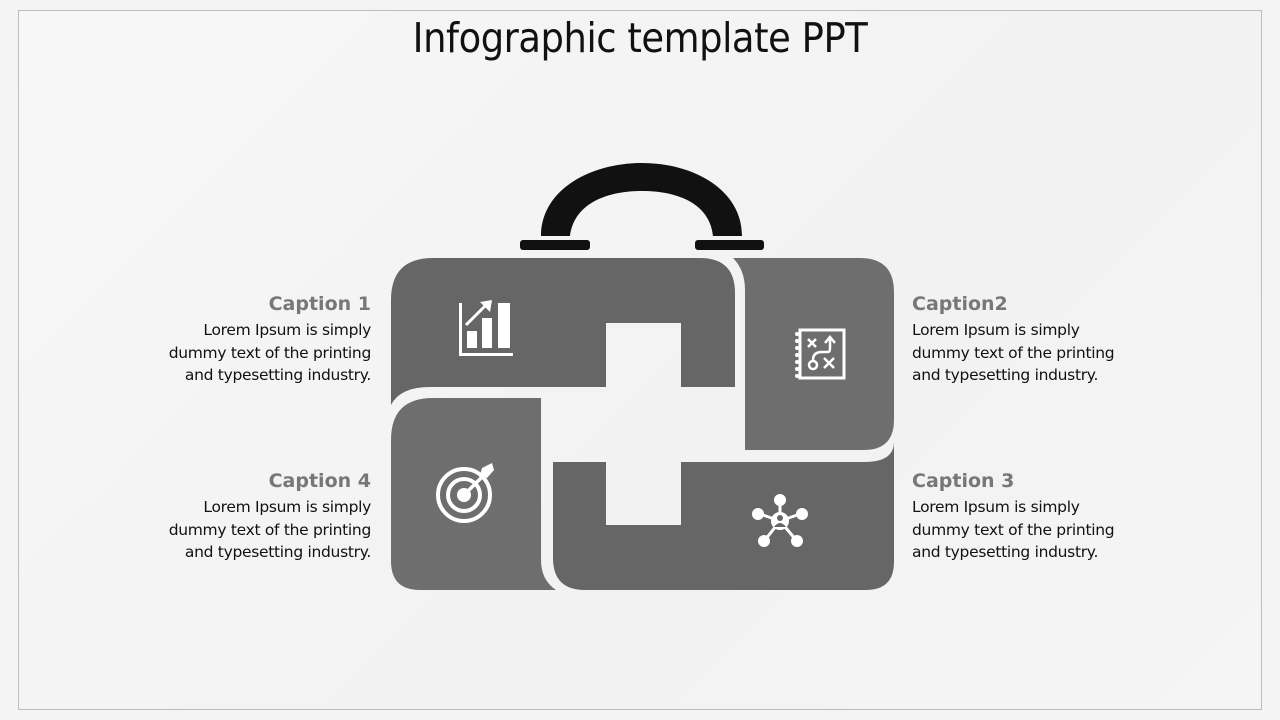  Describe the element at coordinates (319, 481) in the screenshot. I see `caption-title: Caption 4` at that location.